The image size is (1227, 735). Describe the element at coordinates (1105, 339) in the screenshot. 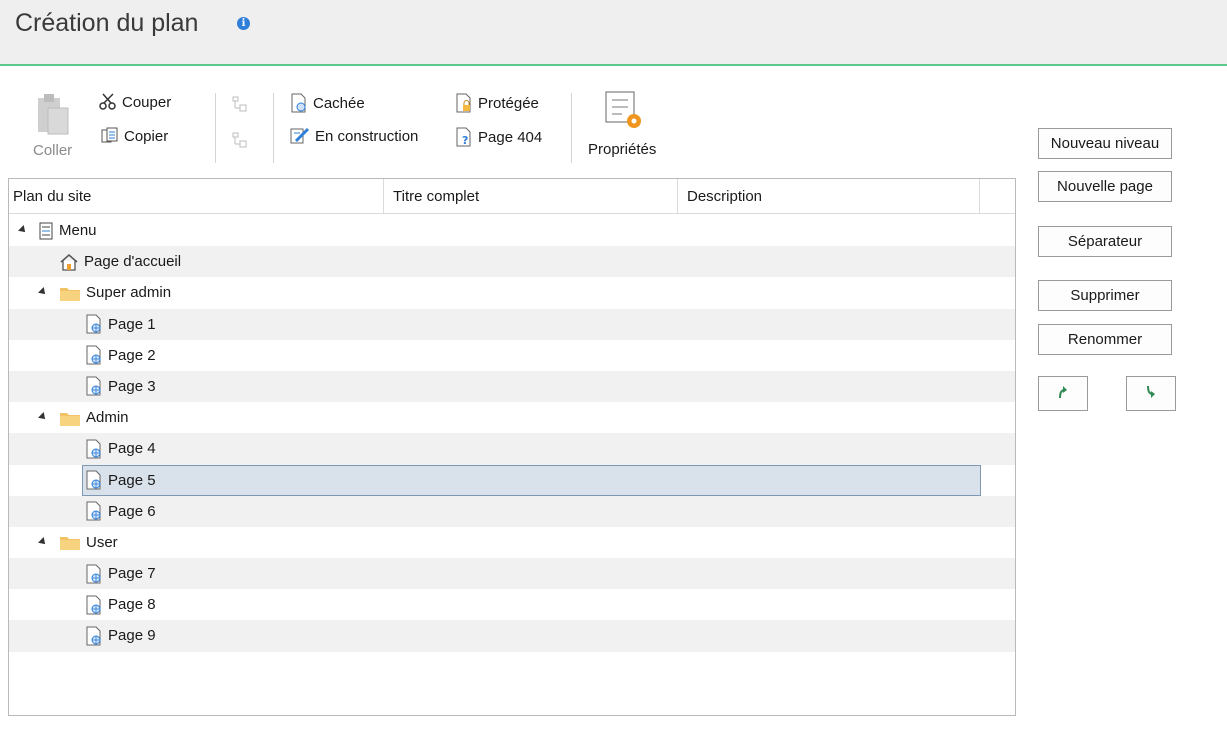

I see `rename-button: Renommer` at that location.